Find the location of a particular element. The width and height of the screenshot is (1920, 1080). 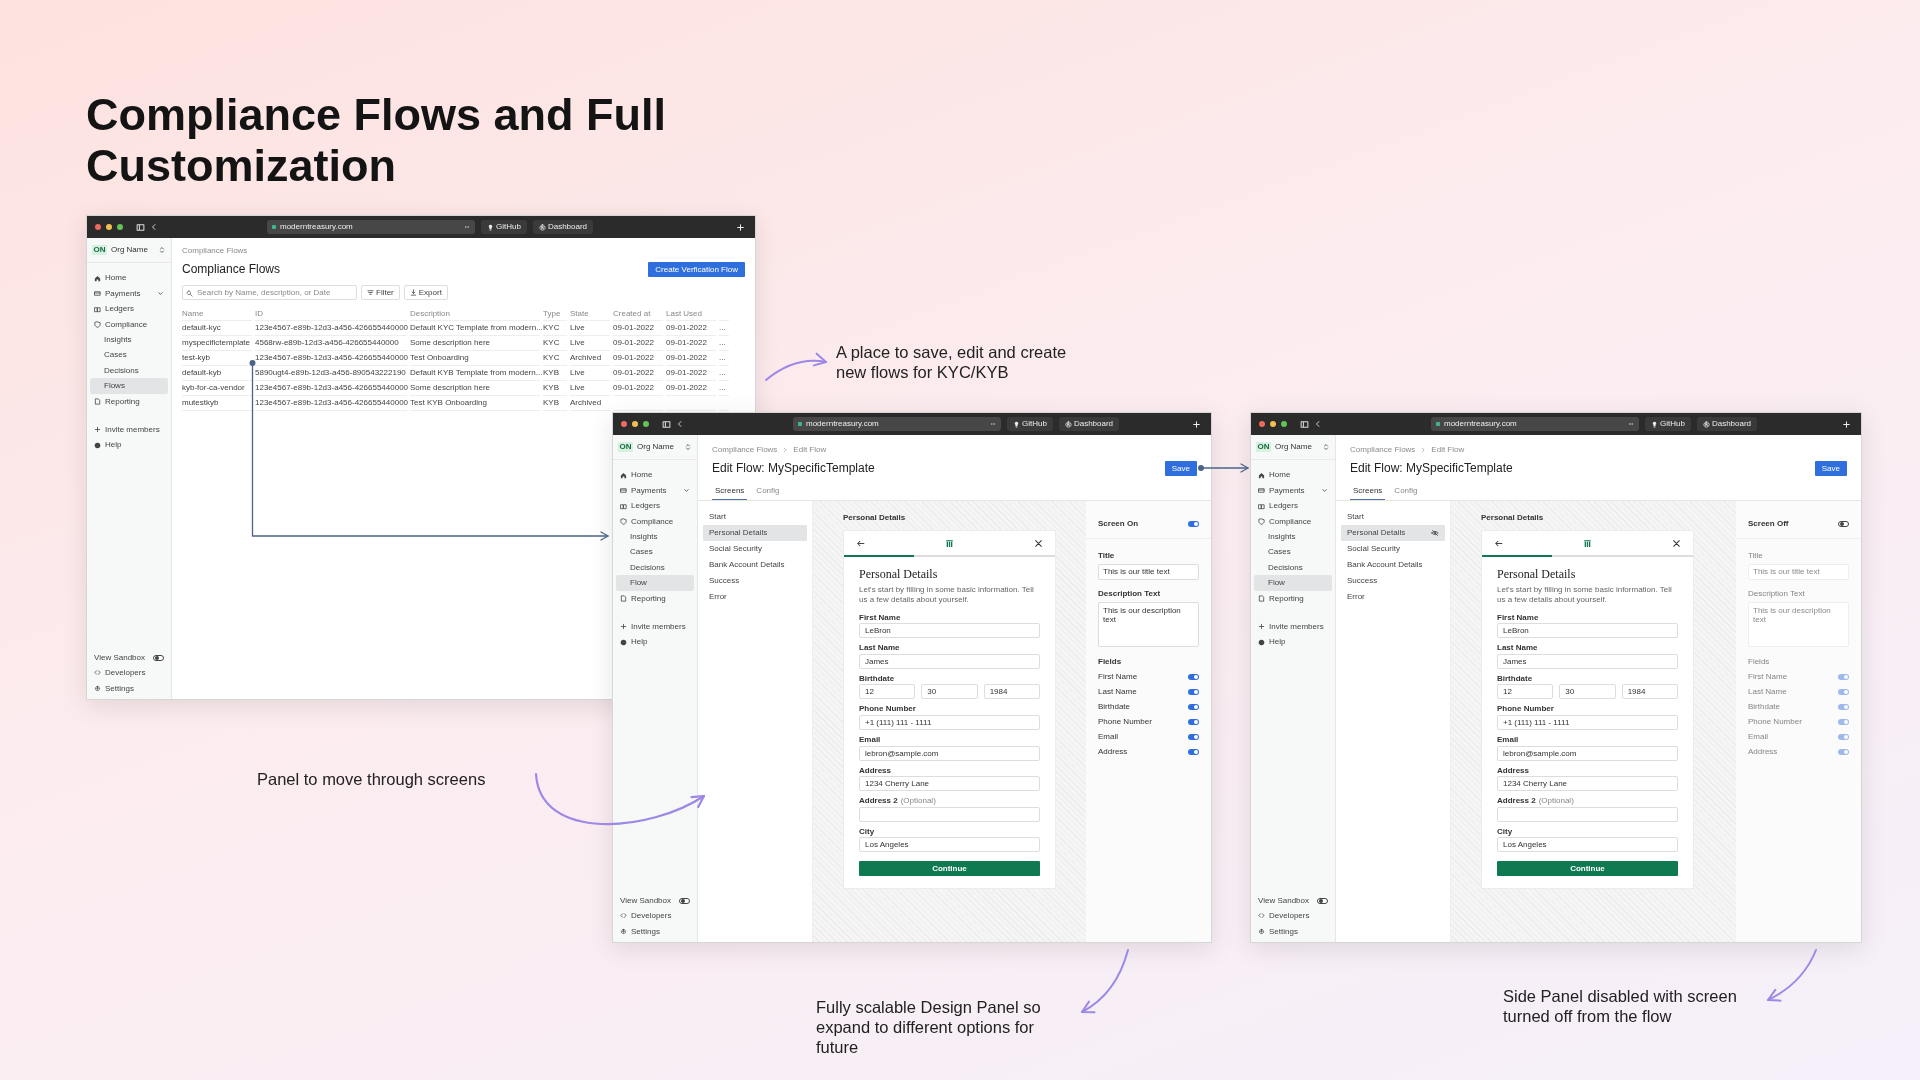

search-field: Search by Name, description, or Date is located at coordinates (269, 293).